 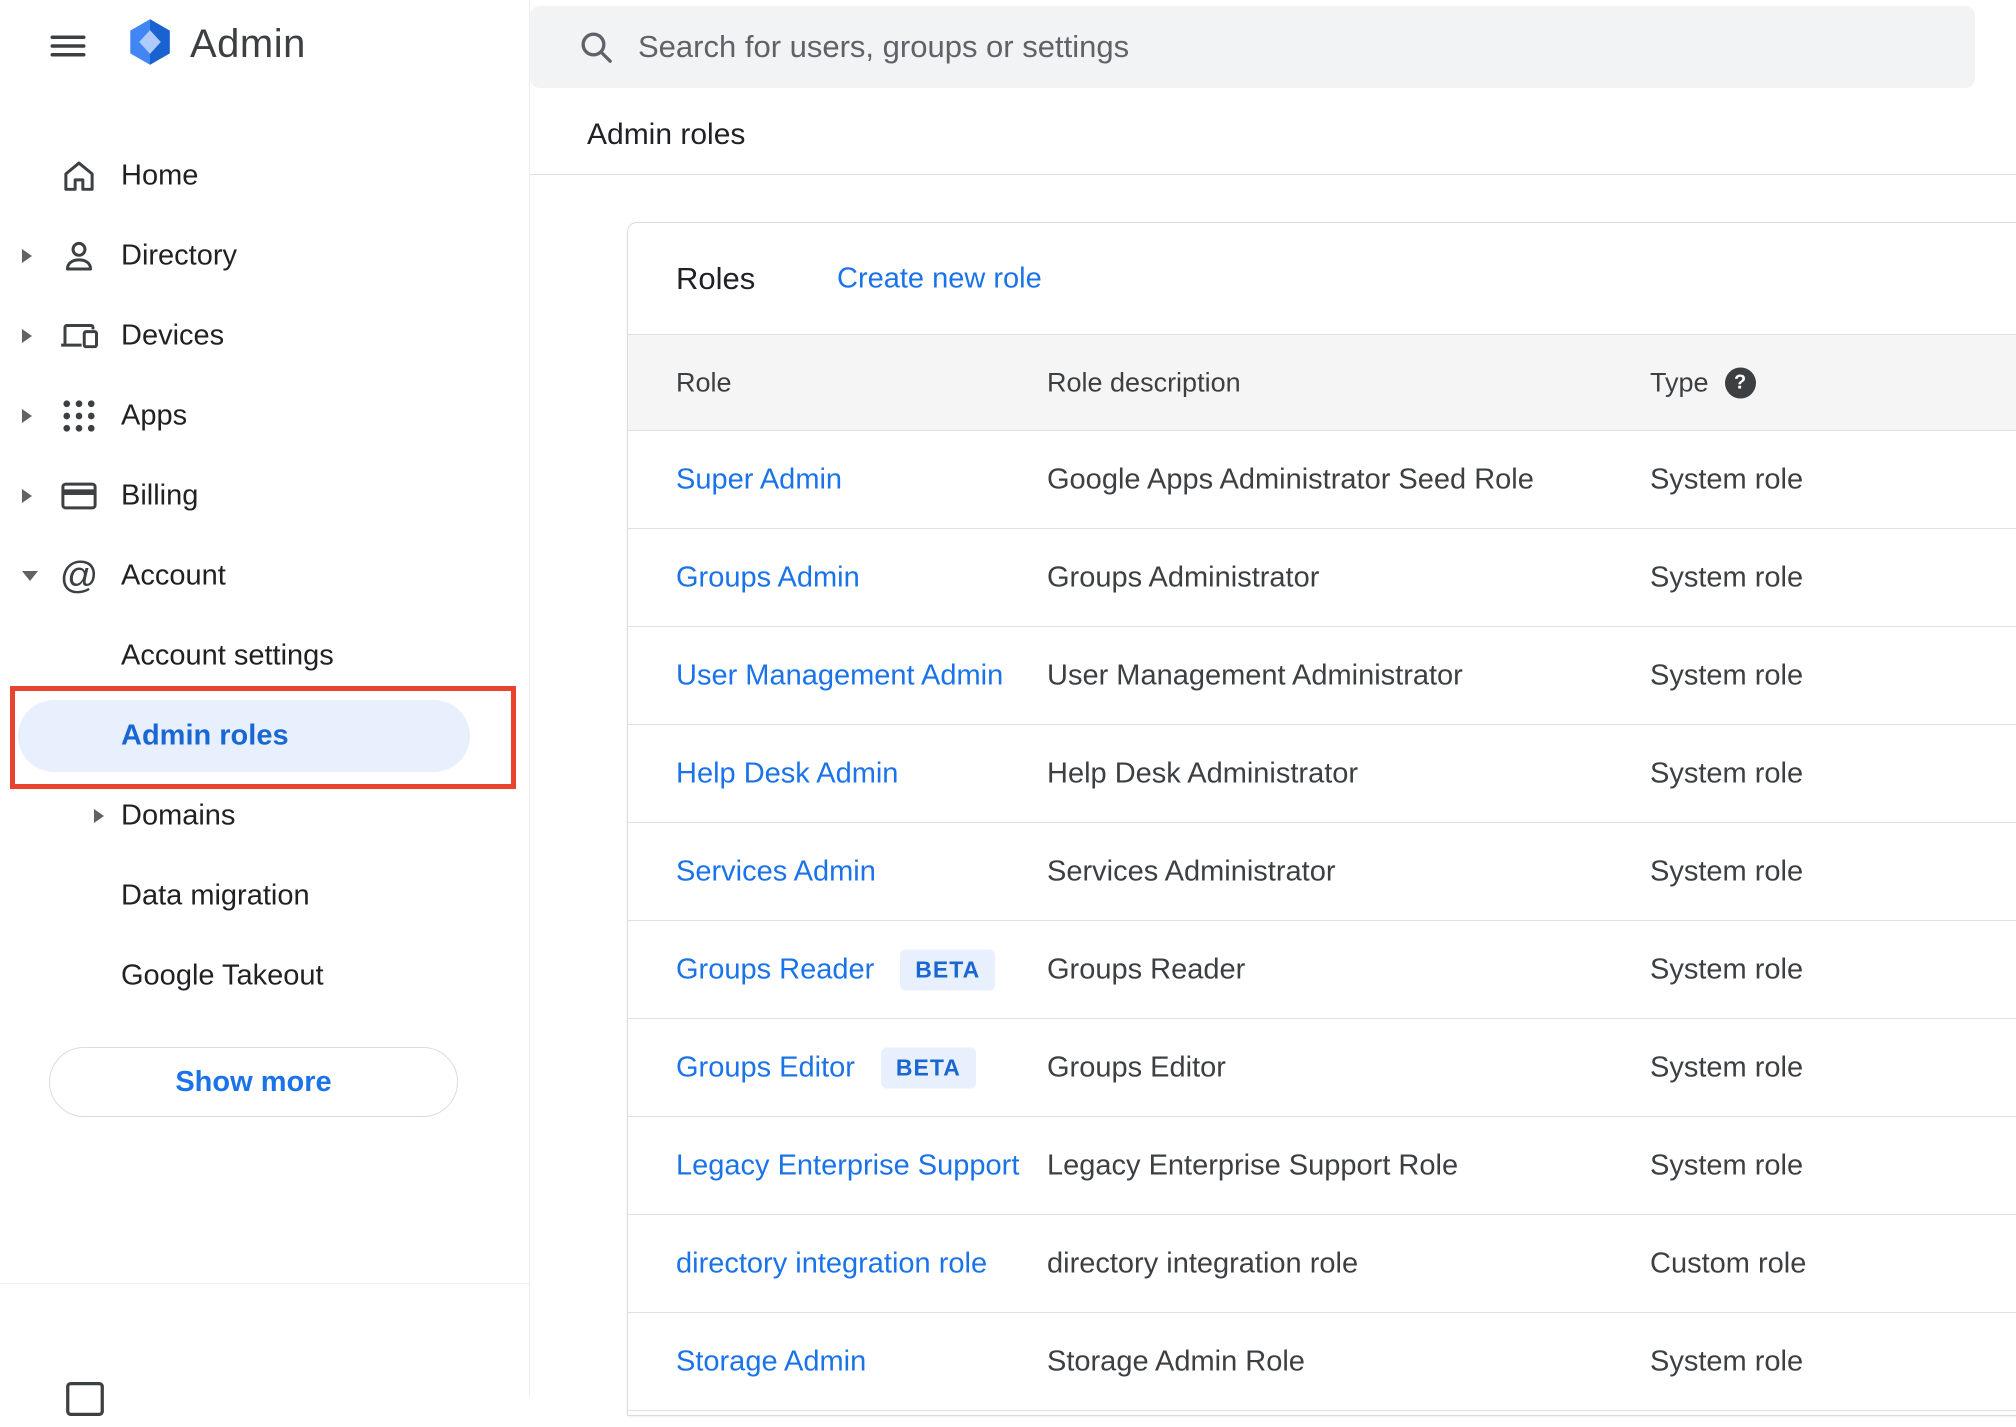 What do you see at coordinates (1273, 174) in the screenshot?
I see `header-divider` at bounding box center [1273, 174].